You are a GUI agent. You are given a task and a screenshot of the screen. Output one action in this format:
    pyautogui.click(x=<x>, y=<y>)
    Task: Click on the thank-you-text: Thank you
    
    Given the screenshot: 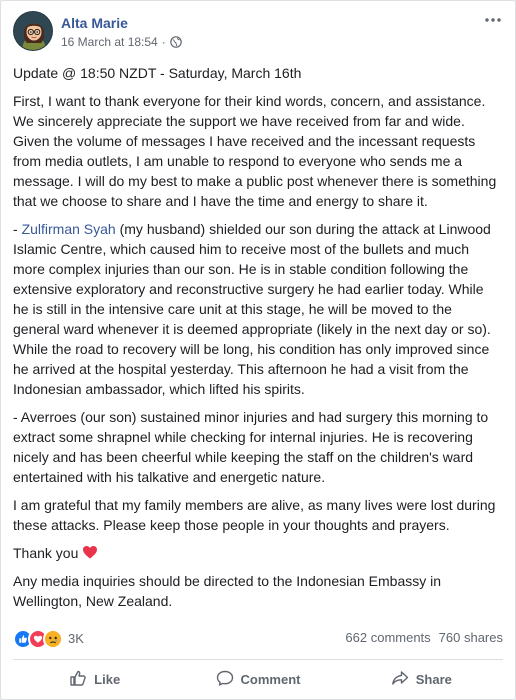 What is the action you would take?
    pyautogui.click(x=46, y=553)
    